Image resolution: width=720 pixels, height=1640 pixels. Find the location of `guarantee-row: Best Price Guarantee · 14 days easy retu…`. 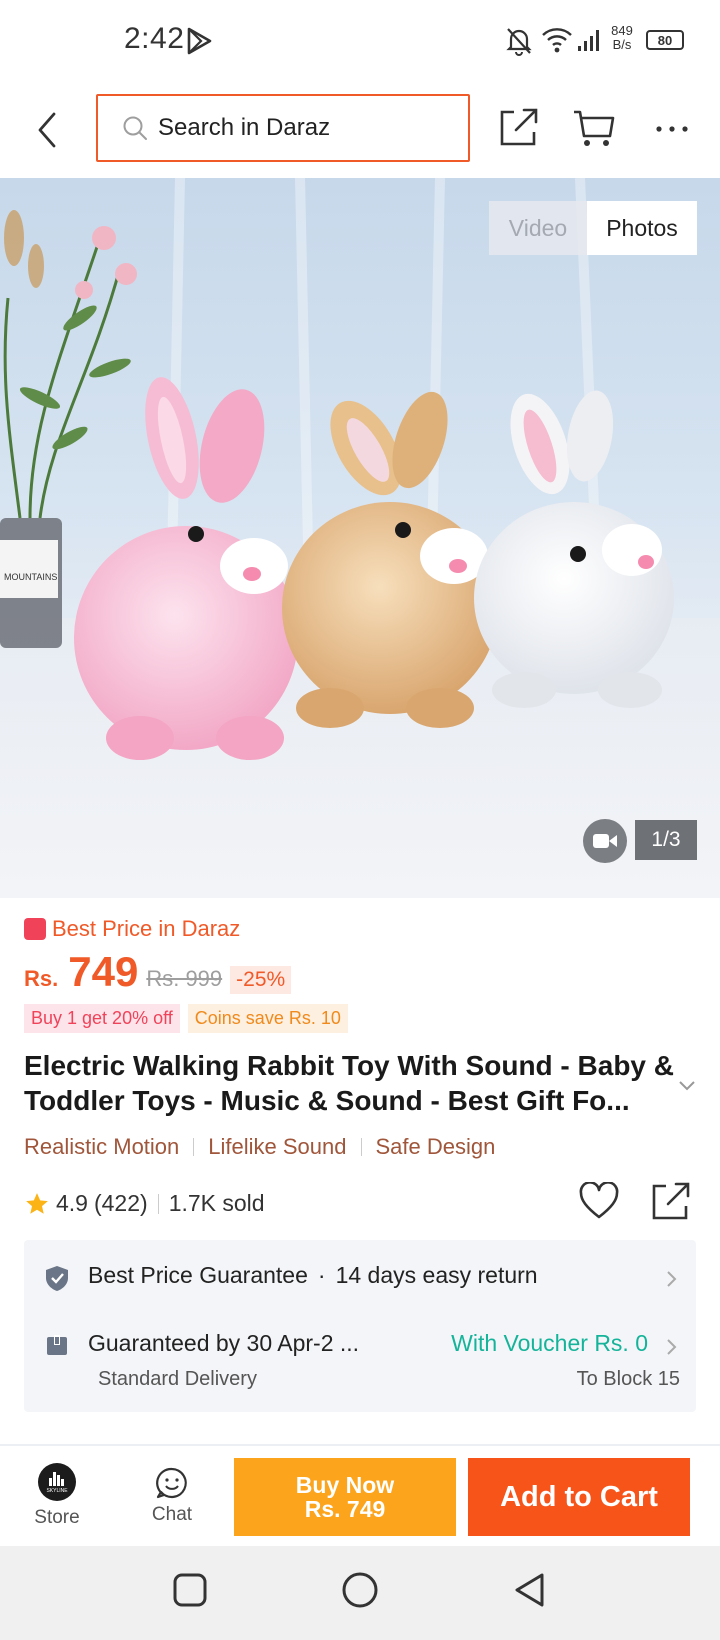

guarantee-row: Best Price Guarantee · 14 days easy retu… is located at coordinates (313, 1275).